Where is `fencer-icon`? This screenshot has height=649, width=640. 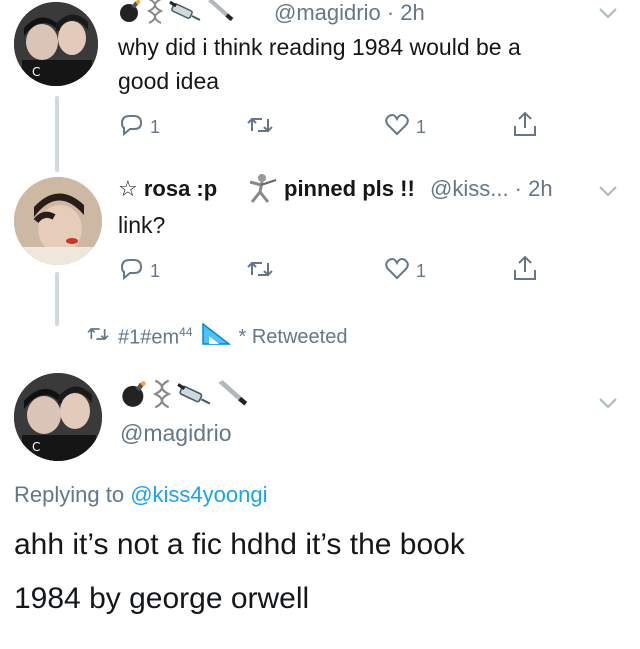 fencer-icon is located at coordinates (262, 190).